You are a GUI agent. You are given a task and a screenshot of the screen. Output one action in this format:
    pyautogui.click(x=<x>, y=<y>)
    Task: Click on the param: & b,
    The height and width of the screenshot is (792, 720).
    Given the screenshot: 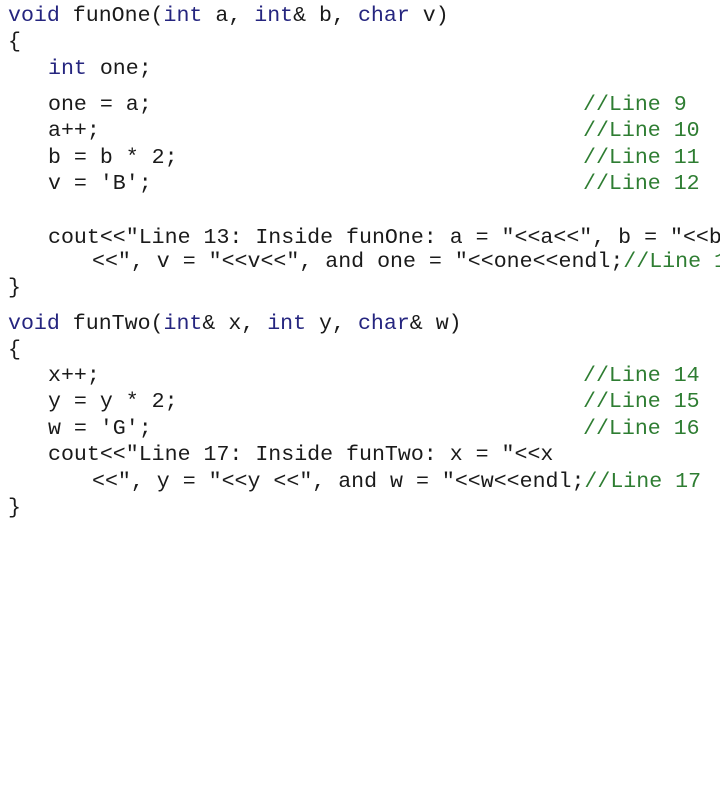 What is the action you would take?
    pyautogui.click(x=325, y=16)
    